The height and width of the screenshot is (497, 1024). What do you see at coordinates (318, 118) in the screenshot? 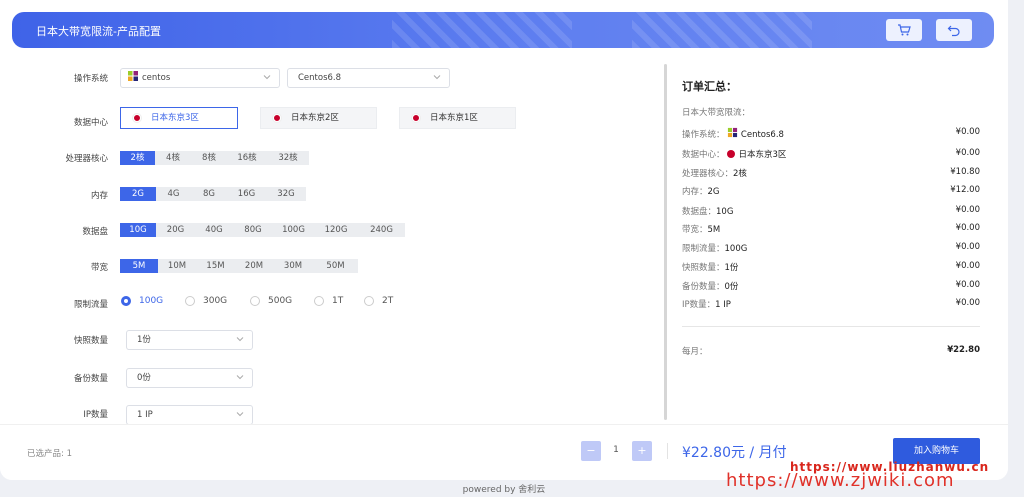
I see `datacenter-option-tokyo2: 日本东京2区` at bounding box center [318, 118].